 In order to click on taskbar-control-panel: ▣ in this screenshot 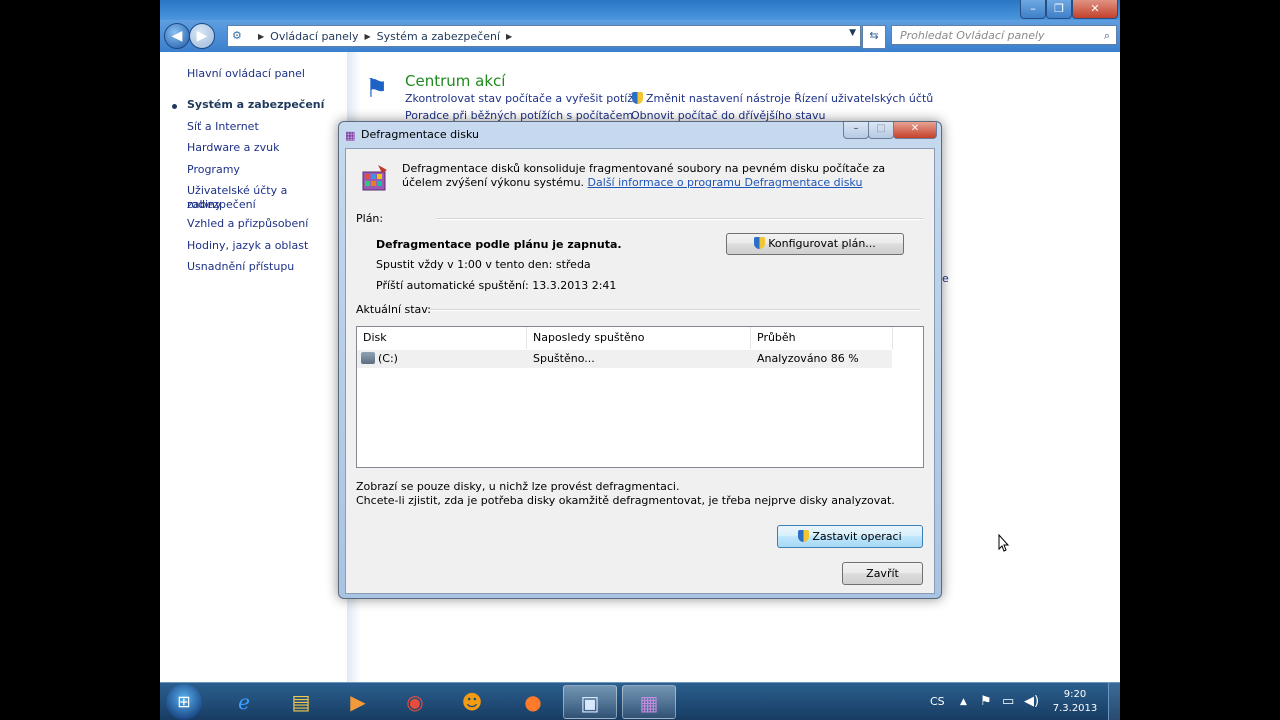, I will do `click(590, 702)`.